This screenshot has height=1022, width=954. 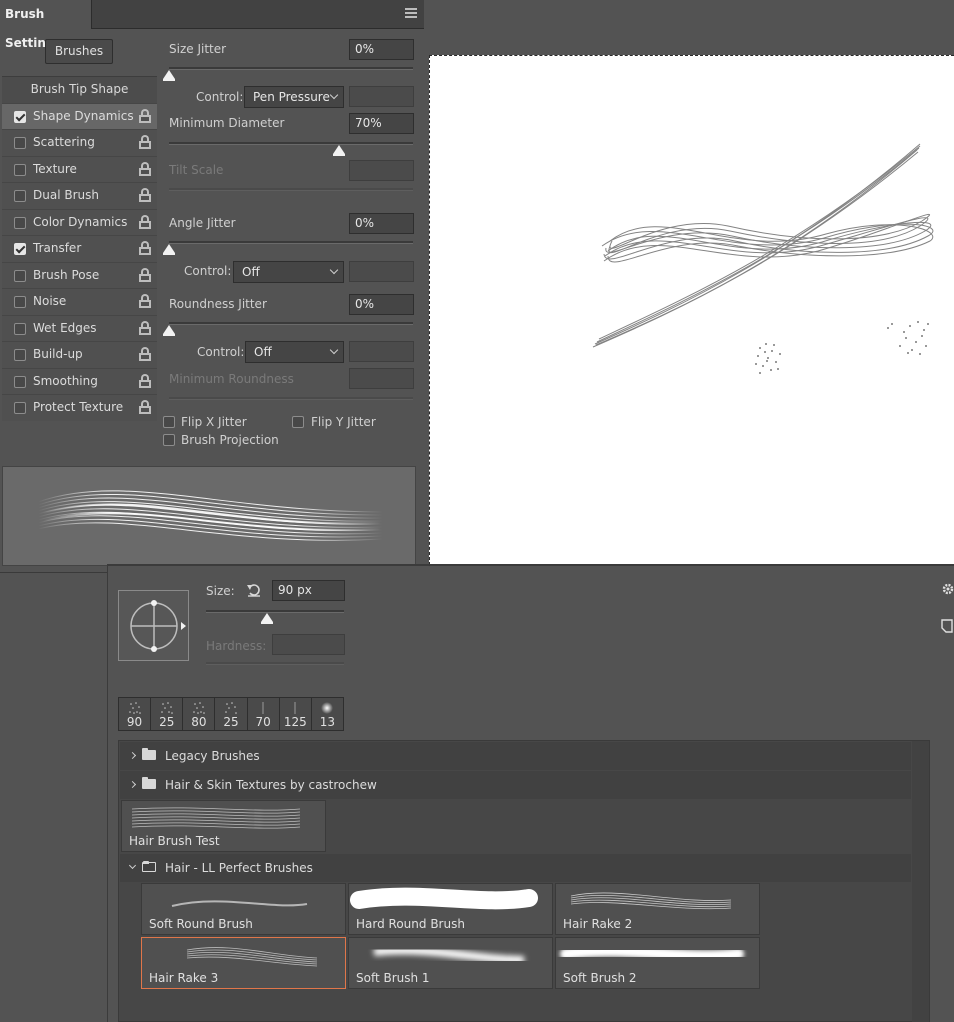 I want to click on preset-hair-rake-2: Hair Rake 2, so click(x=657, y=909).